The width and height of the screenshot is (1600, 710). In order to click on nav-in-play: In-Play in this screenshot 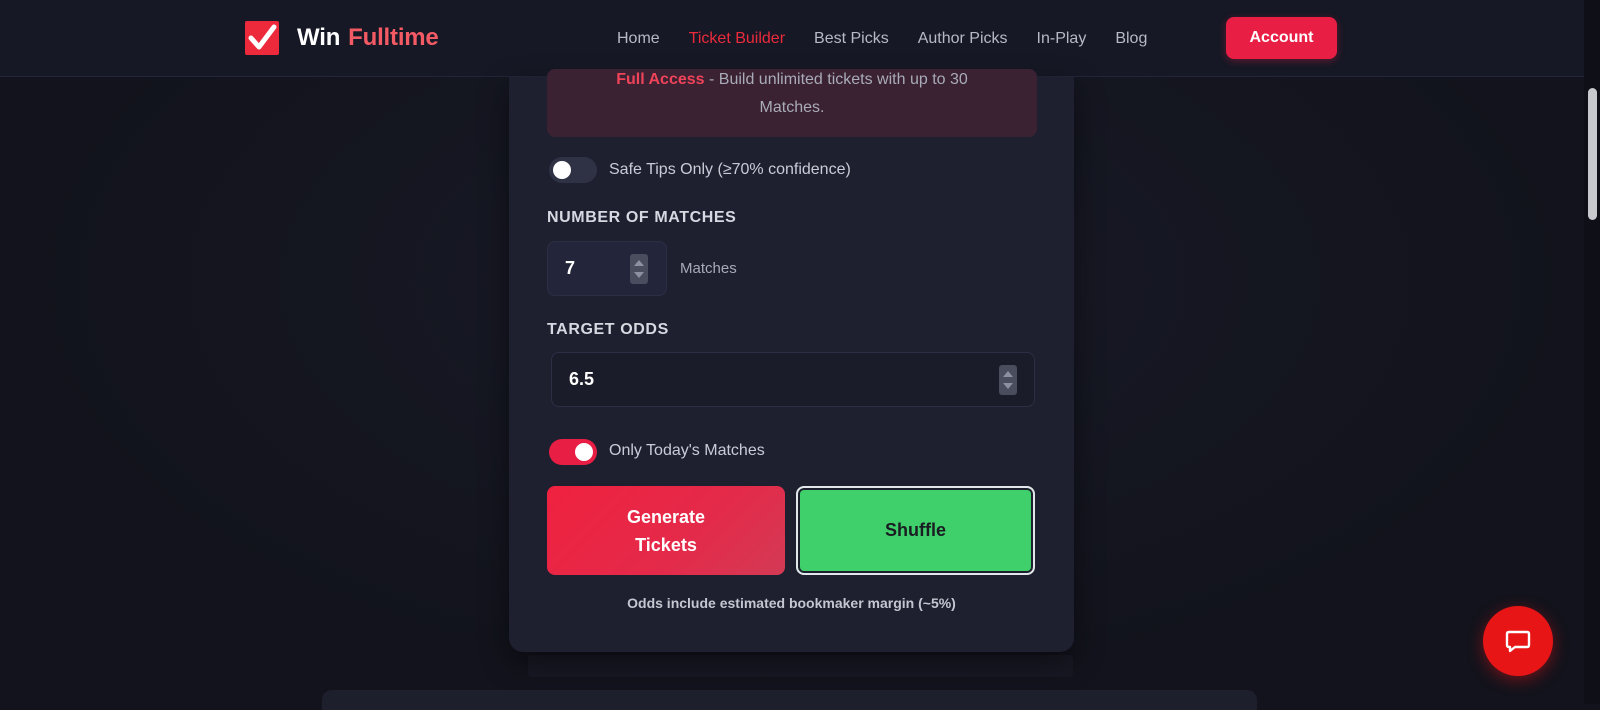, I will do `click(1062, 39)`.